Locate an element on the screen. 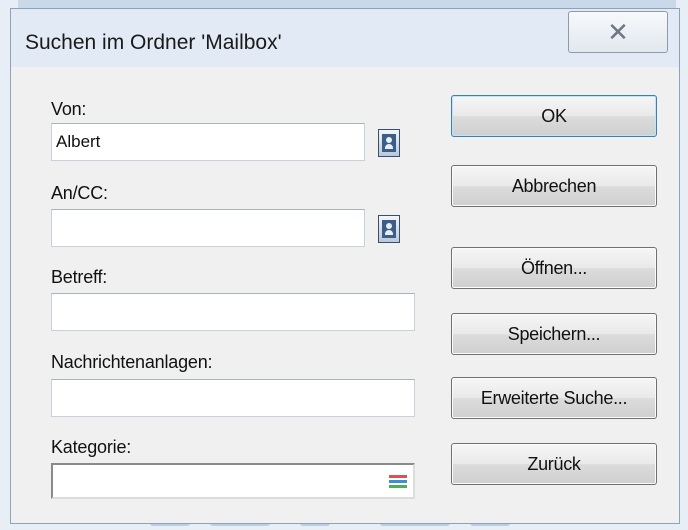 Image resolution: width=688 pixels, height=530 pixels. to-cc-field is located at coordinates (208, 228).